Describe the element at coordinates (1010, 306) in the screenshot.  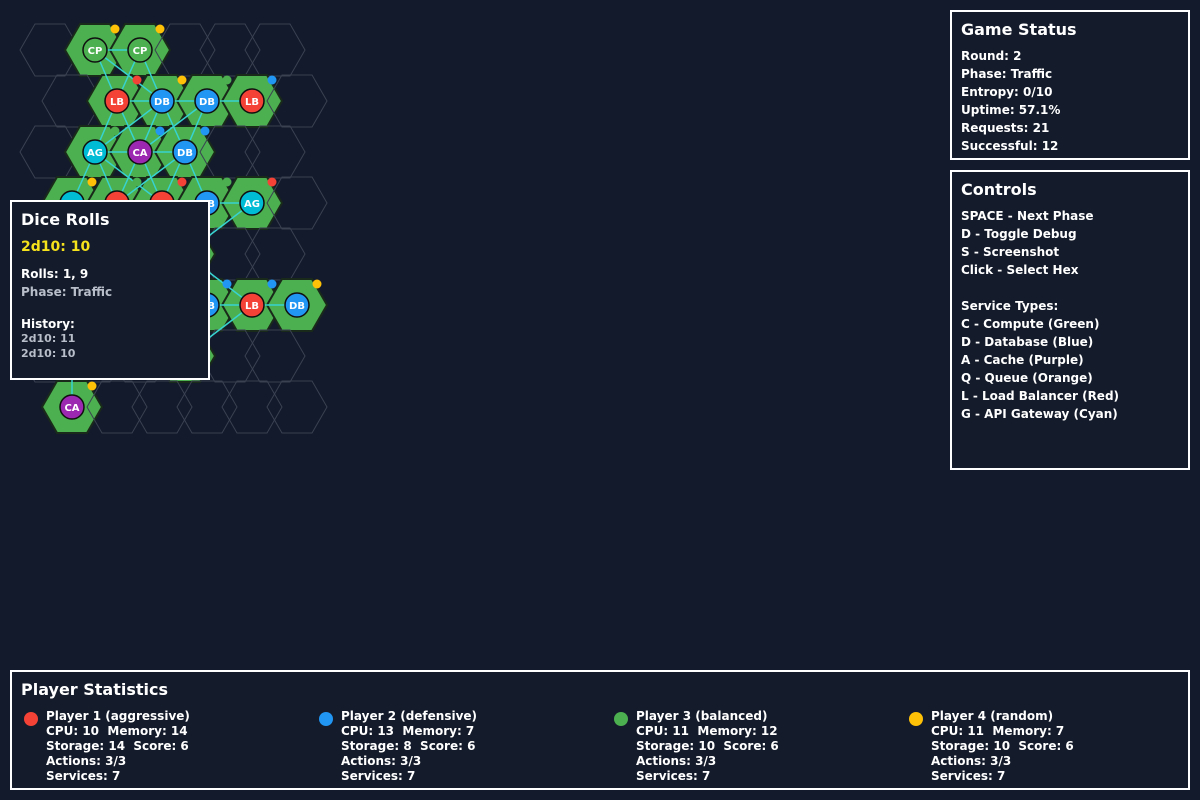
I see `service-types-title: Service Types:` at that location.